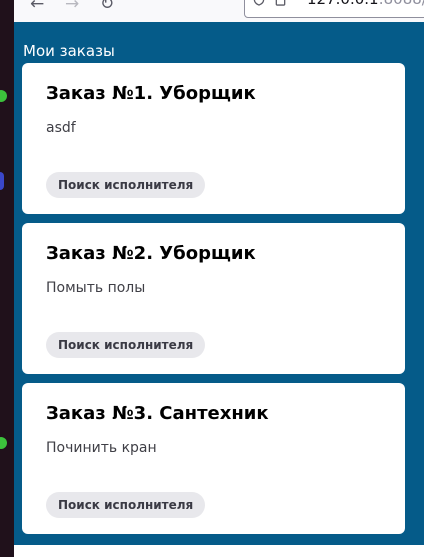 This screenshot has width=424, height=557. I want to click on url-text: 127.0.0.1:8088/o, so click(365, 3).